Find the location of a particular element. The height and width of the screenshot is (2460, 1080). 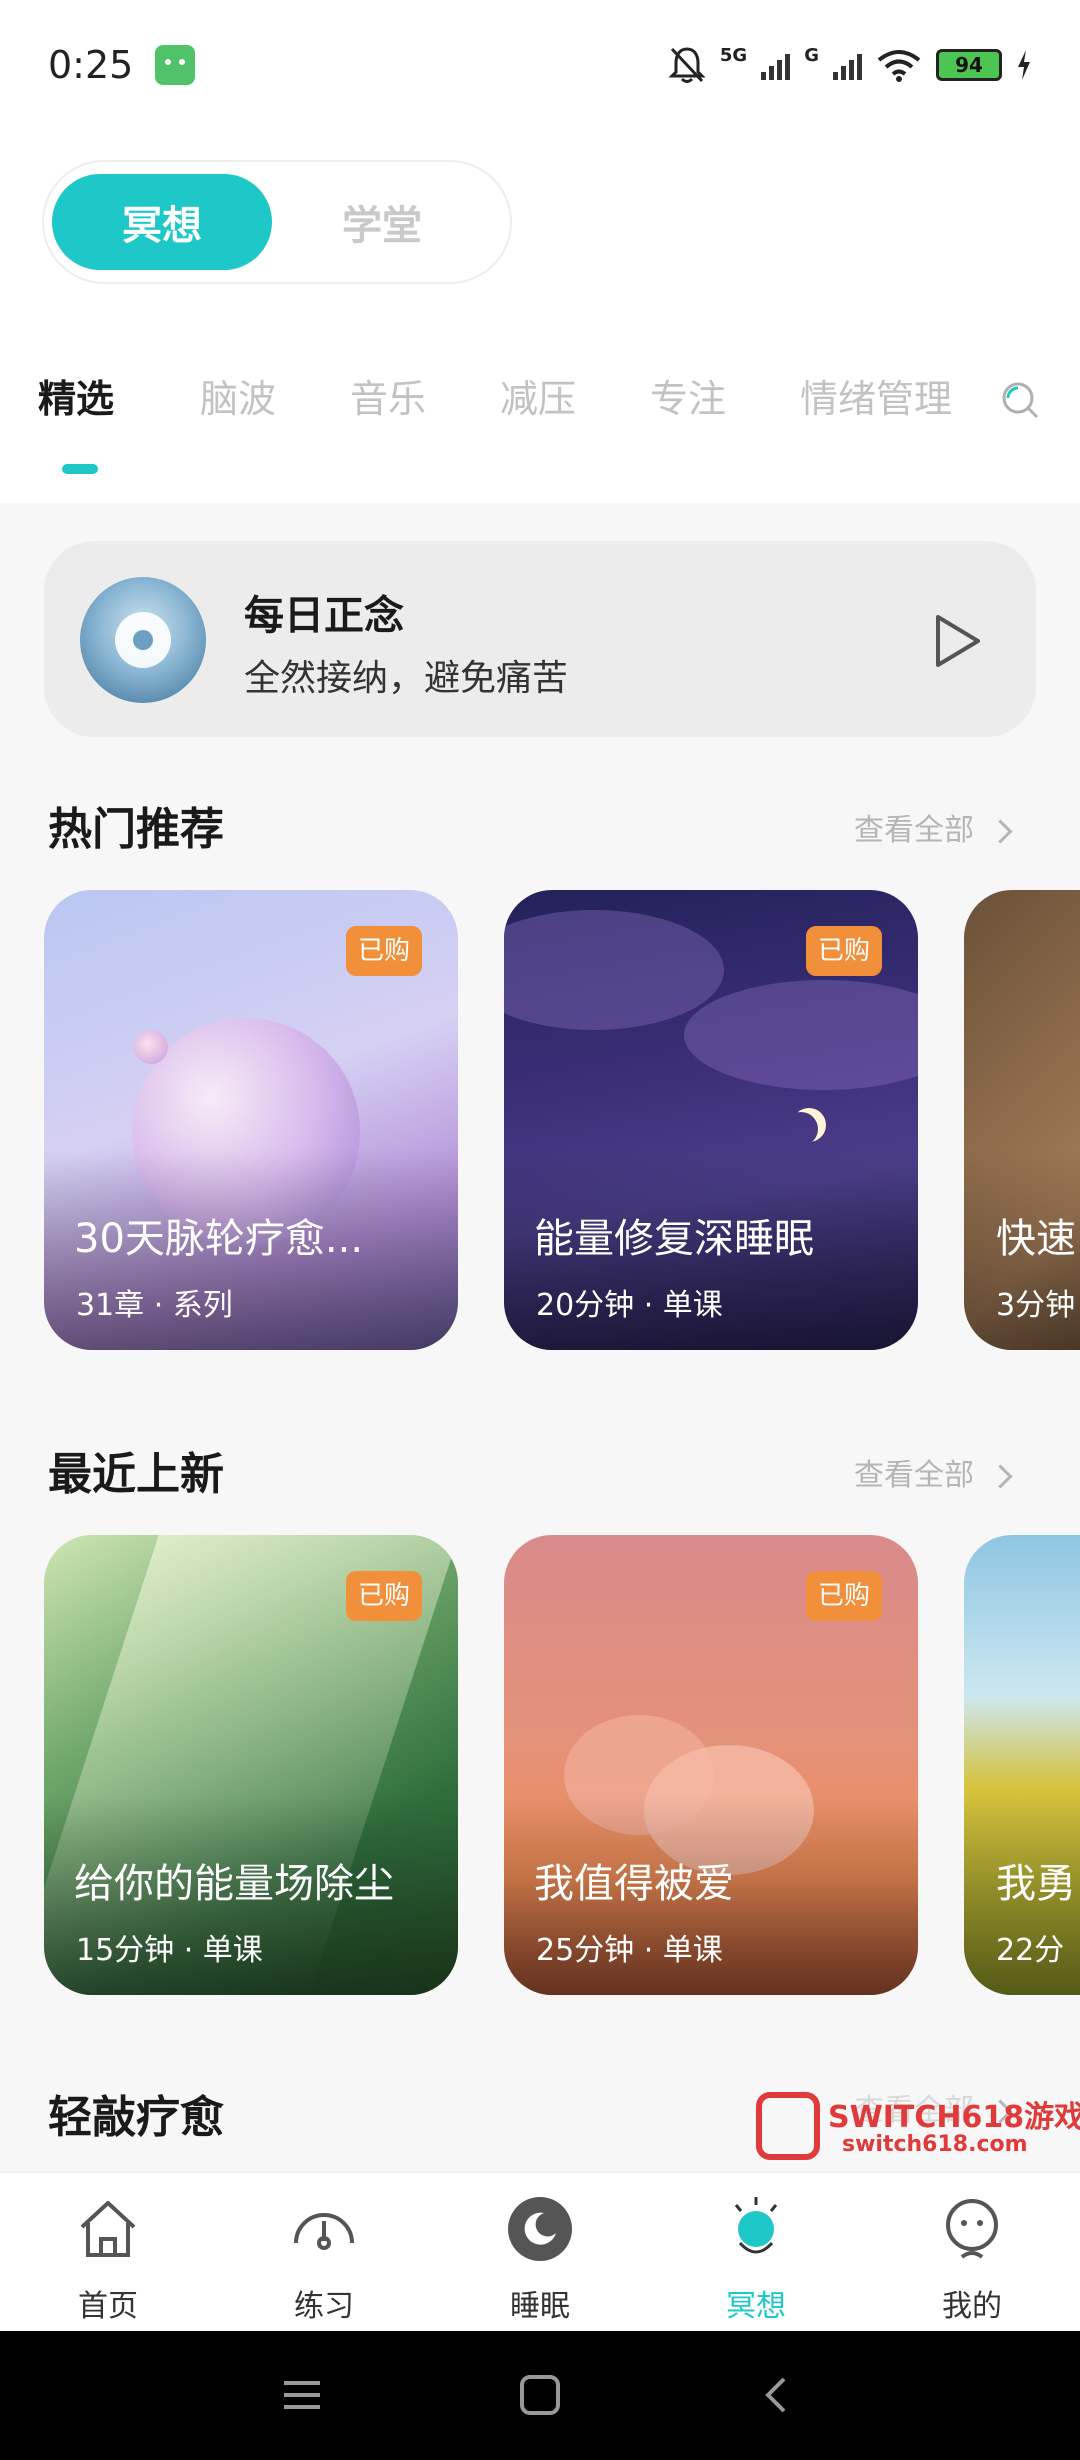

new-card-3: 我勇 22分 is located at coordinates (1022, 1765).